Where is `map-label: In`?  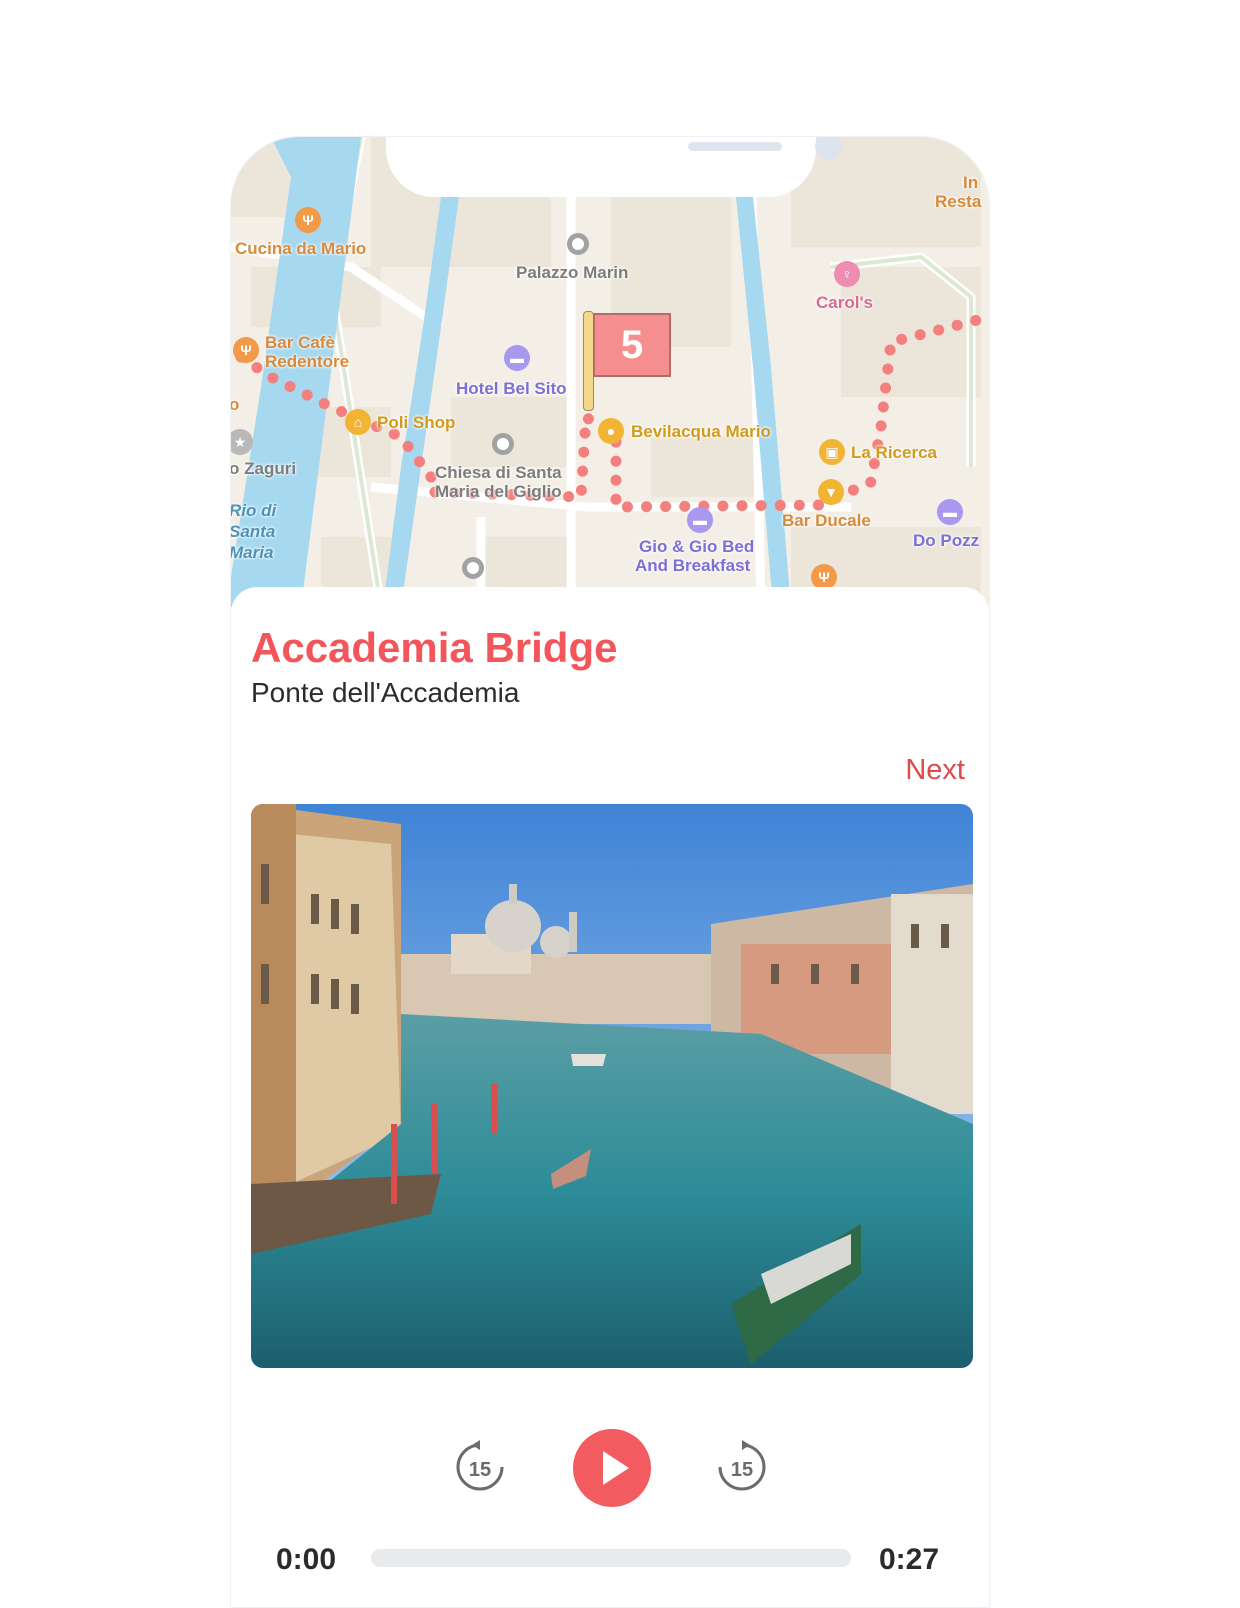
map-label: In is located at coordinates (971, 182).